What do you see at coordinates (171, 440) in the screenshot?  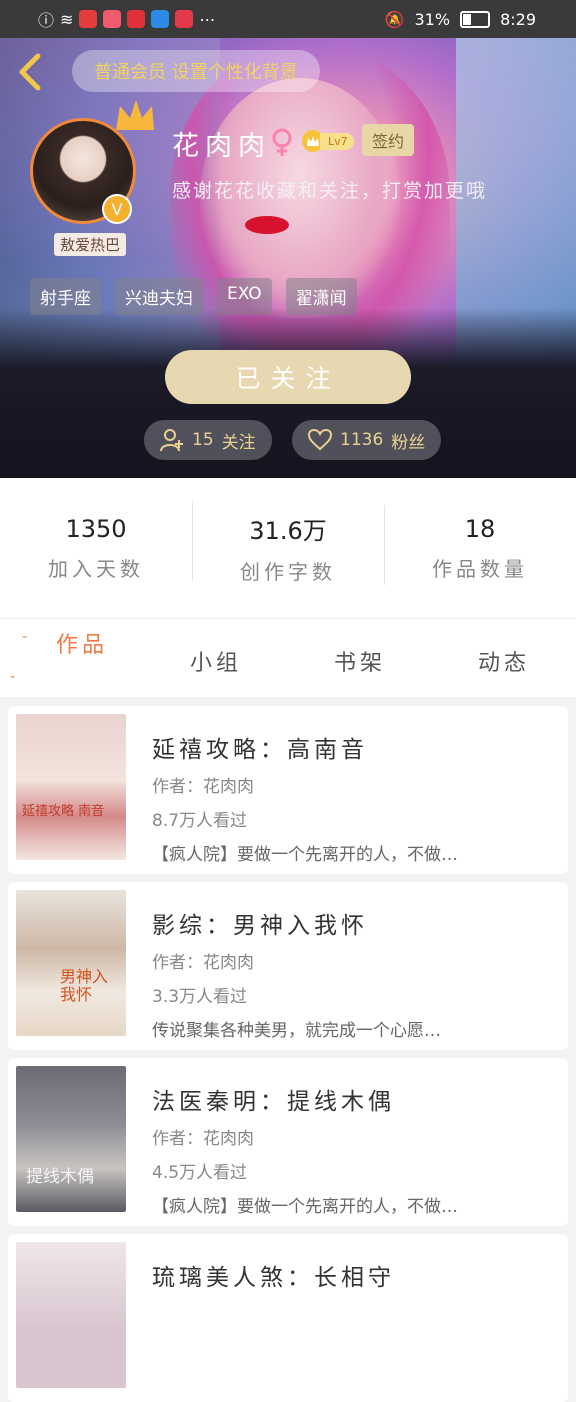 I see `user-add-icon` at bounding box center [171, 440].